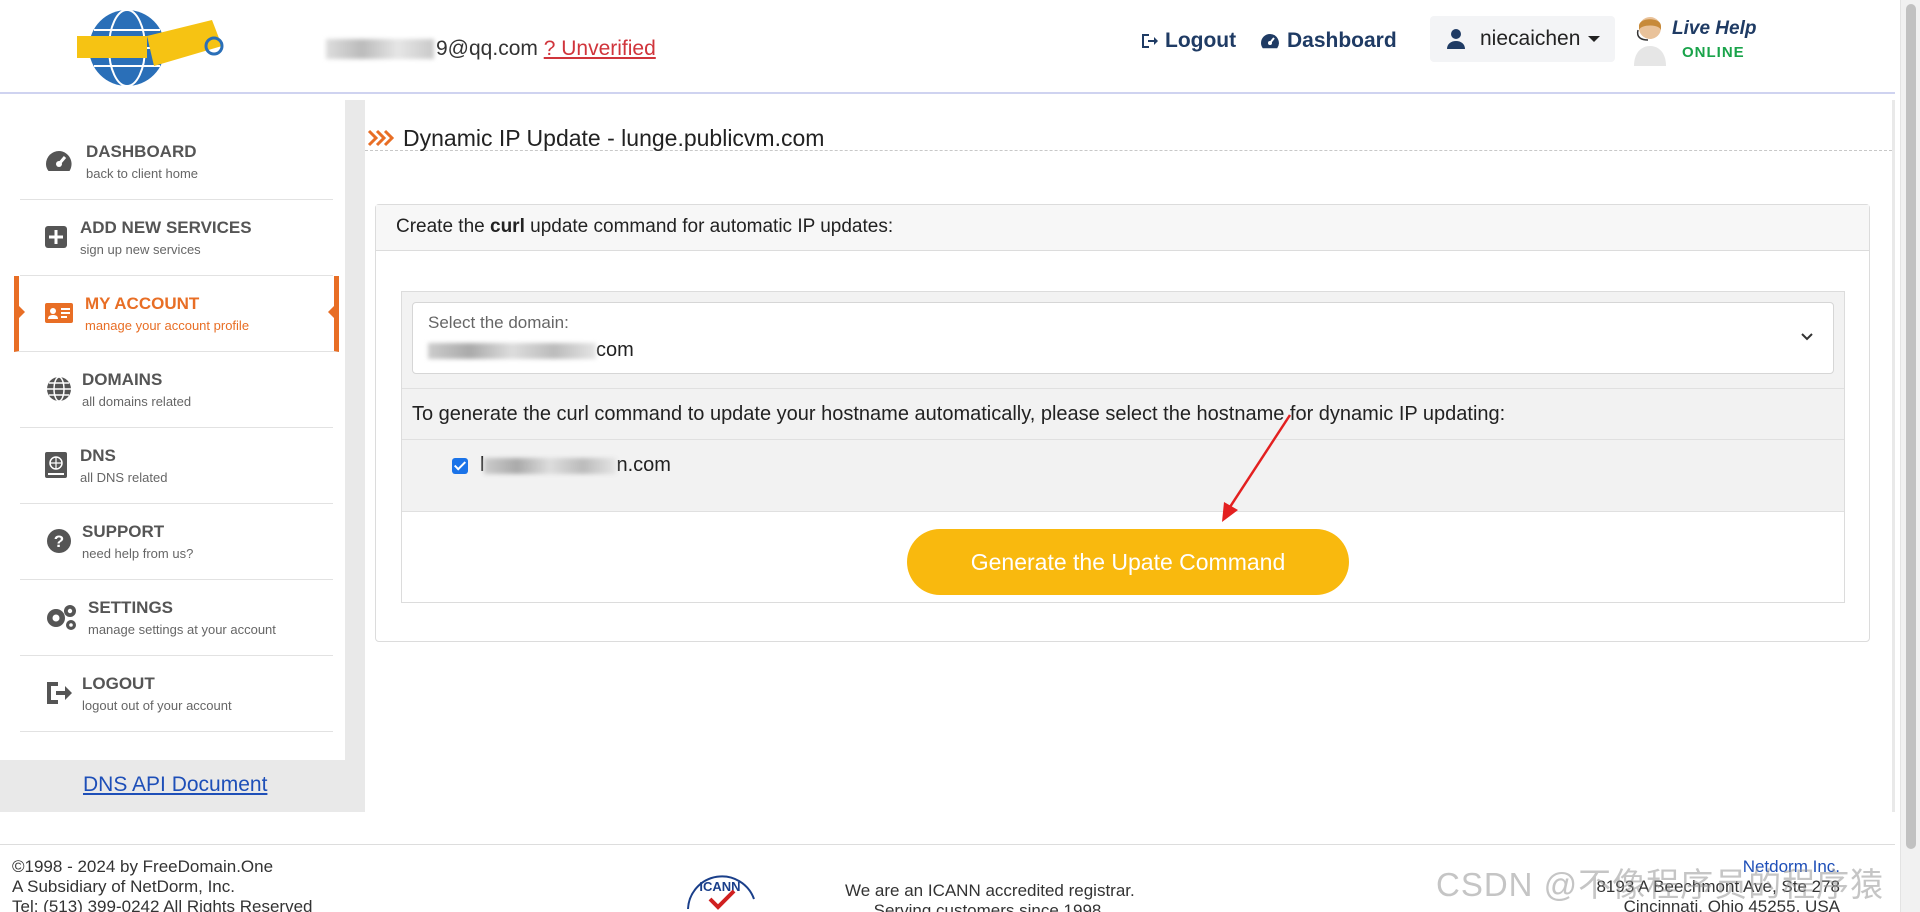  I want to click on dns-api-document-link: DNS API Document, so click(175, 785).